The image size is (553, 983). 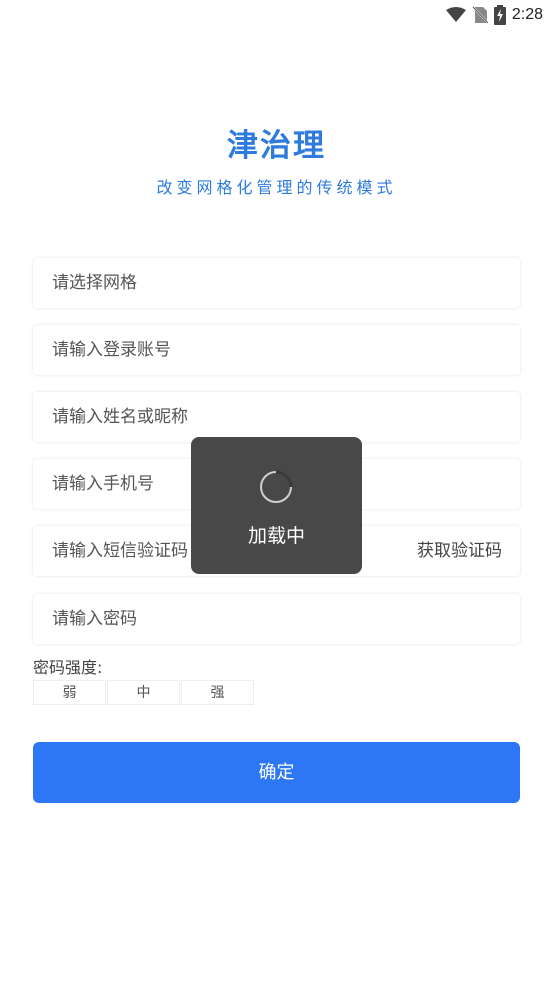 I want to click on name-input, so click(x=276, y=417).